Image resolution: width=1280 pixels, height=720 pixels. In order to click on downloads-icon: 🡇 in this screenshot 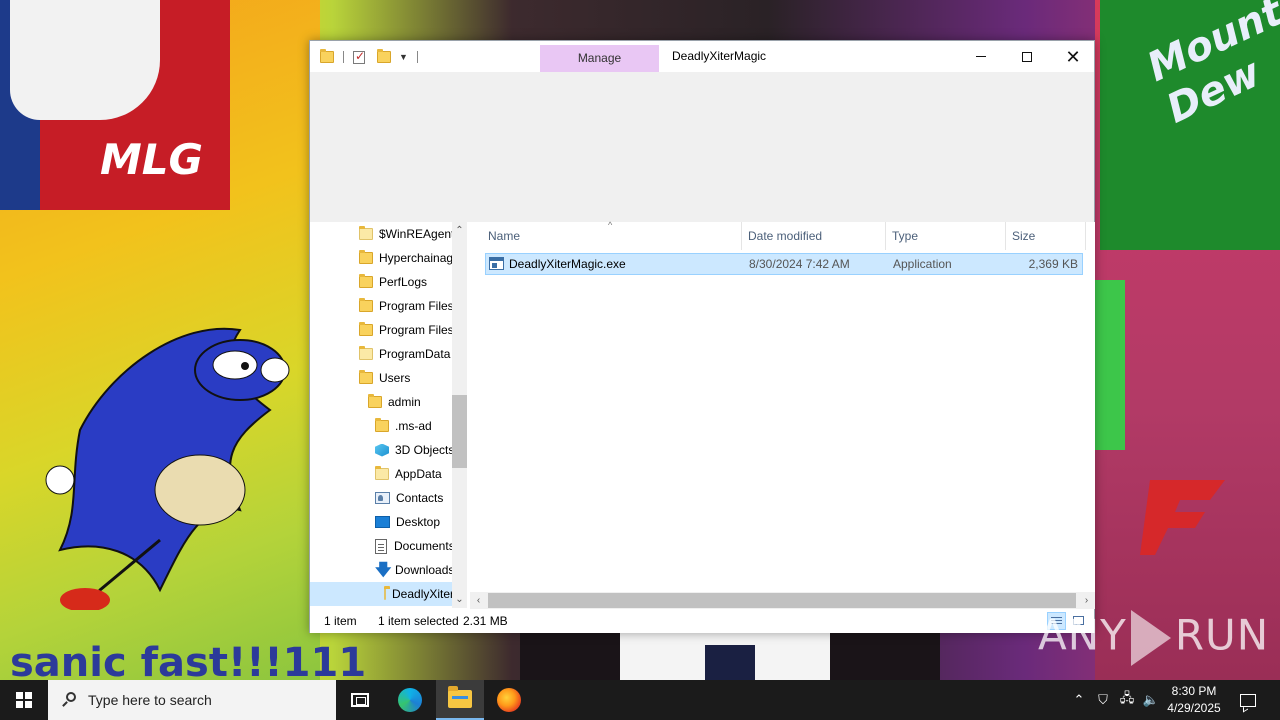, I will do `click(383, 570)`.